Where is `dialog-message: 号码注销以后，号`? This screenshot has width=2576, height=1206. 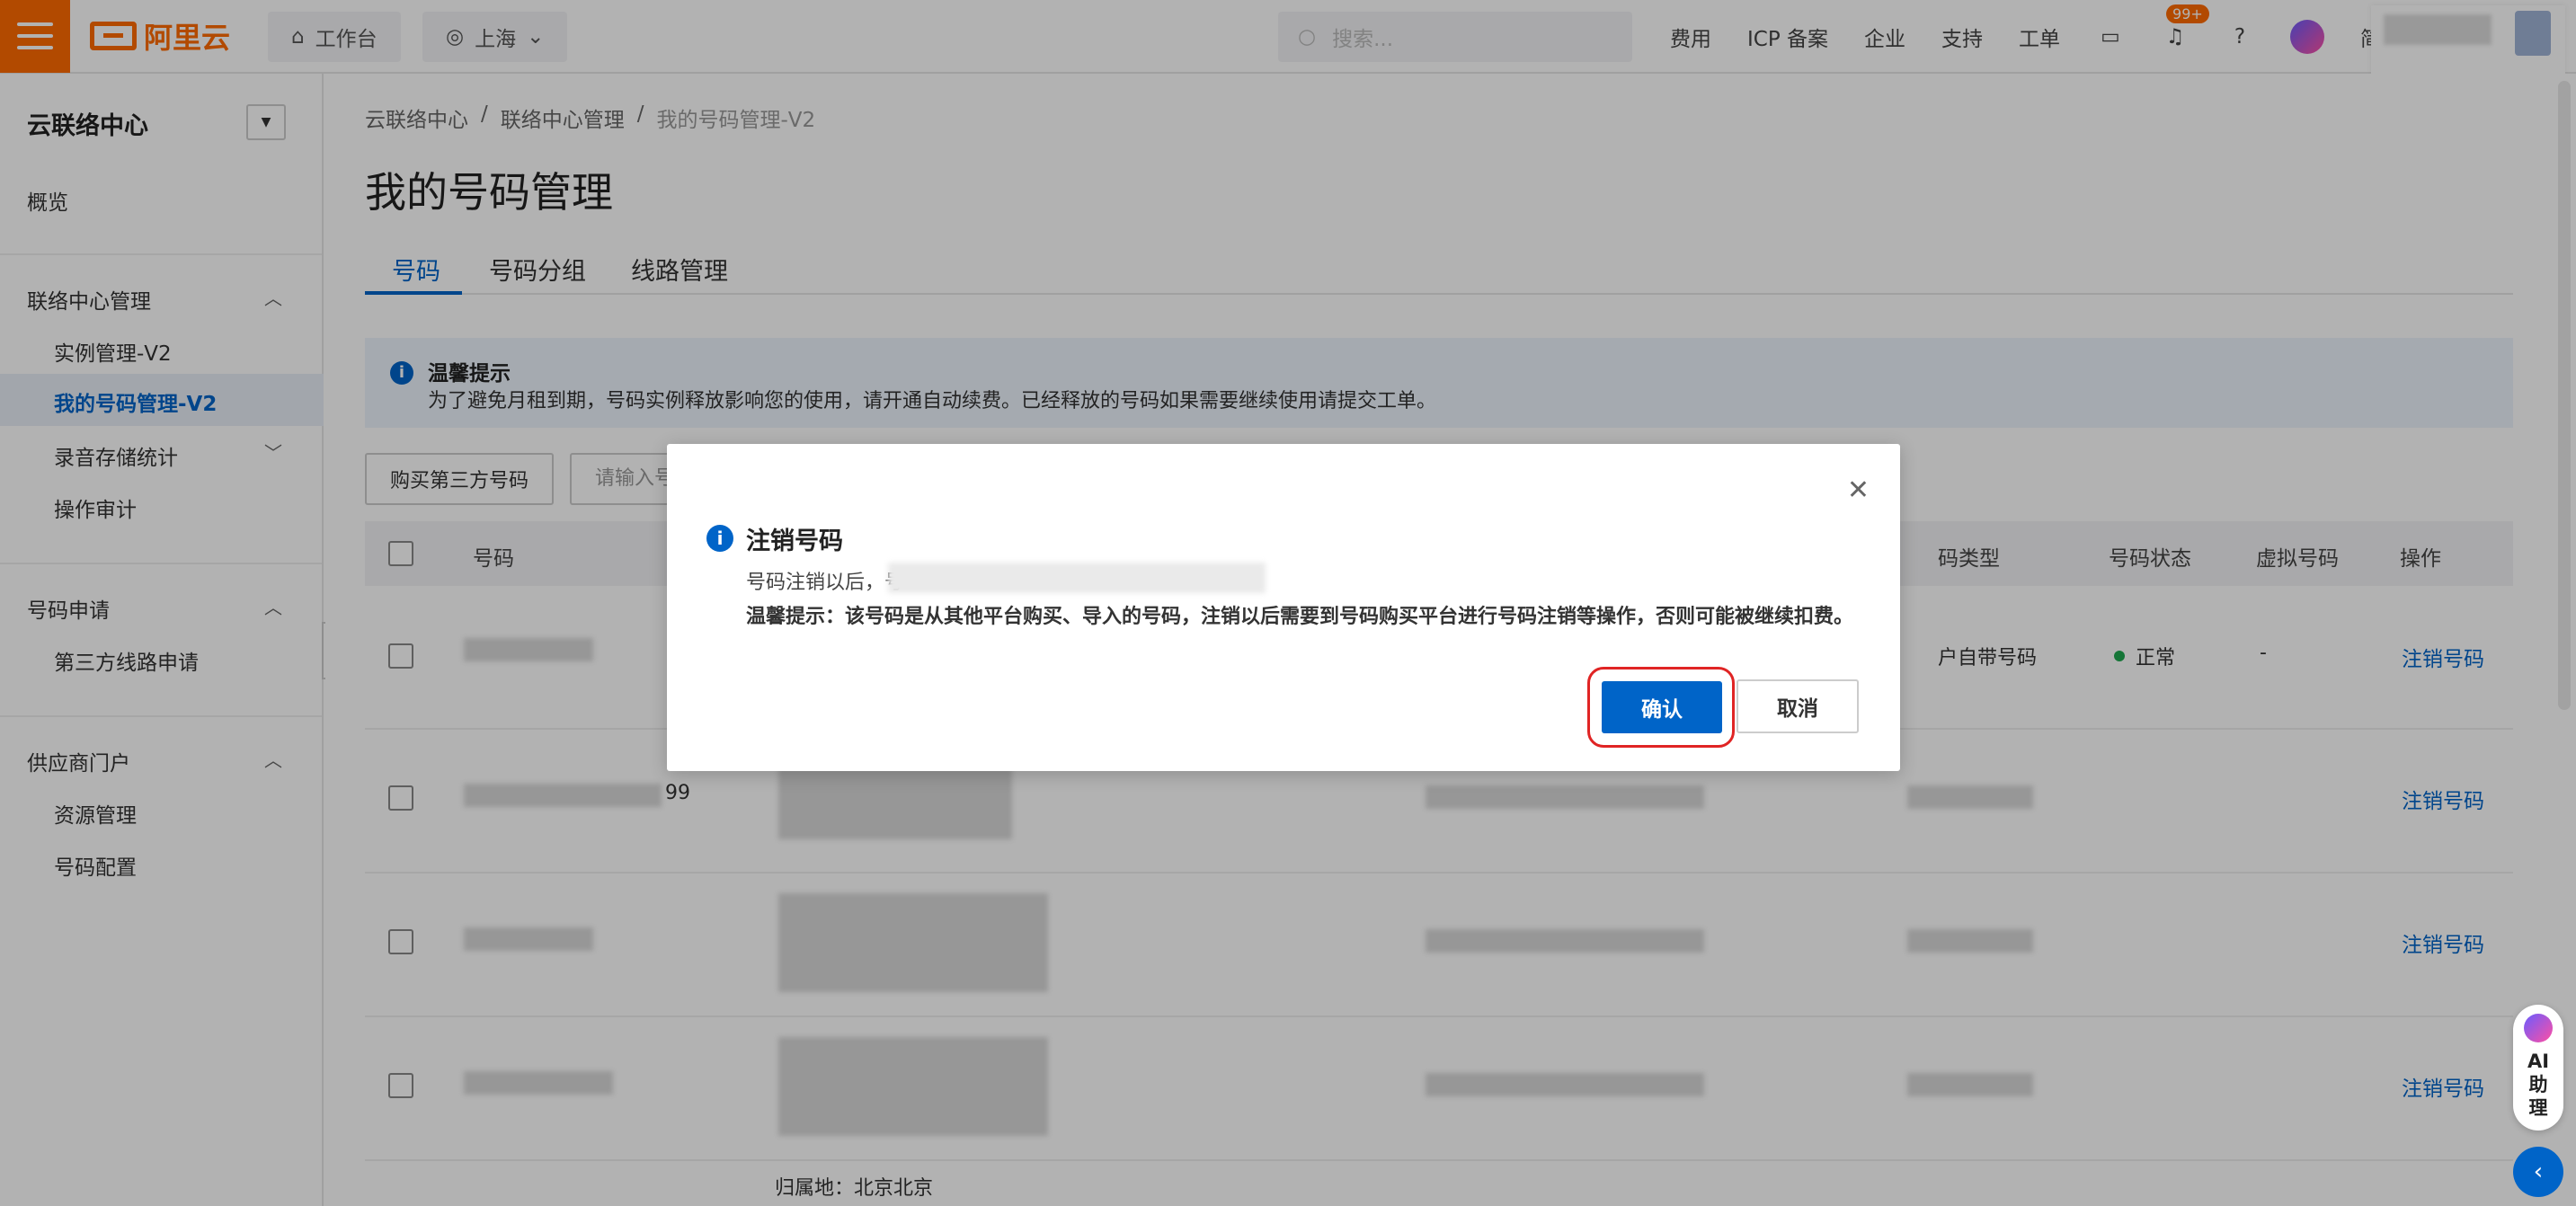
dialog-message: 号码注销以后，号 is located at coordinates (825, 583).